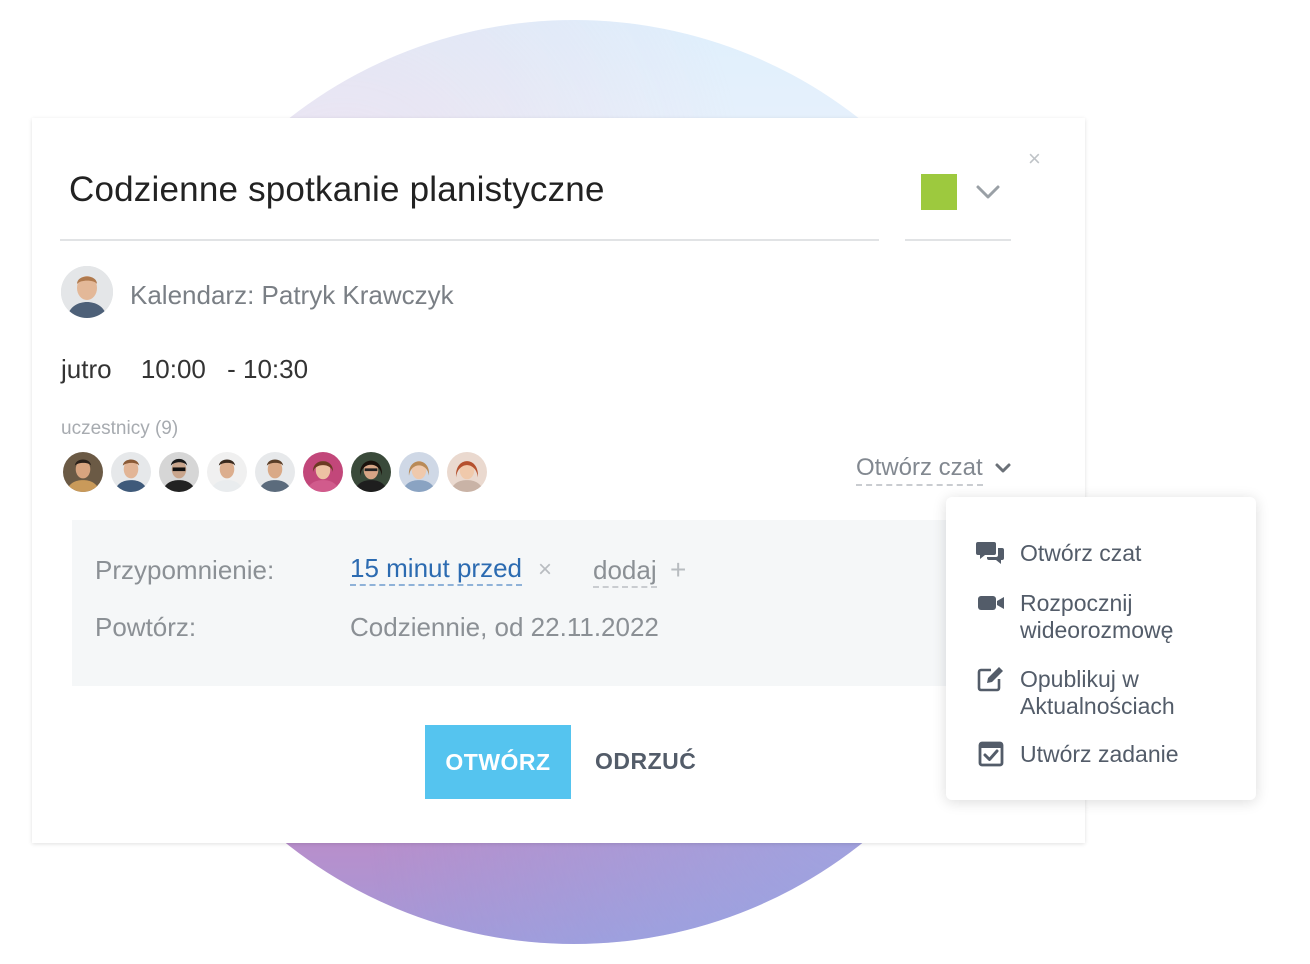 The width and height of the screenshot is (1310, 964). What do you see at coordinates (990, 553) in the screenshot?
I see `chat-bubbles-icon` at bounding box center [990, 553].